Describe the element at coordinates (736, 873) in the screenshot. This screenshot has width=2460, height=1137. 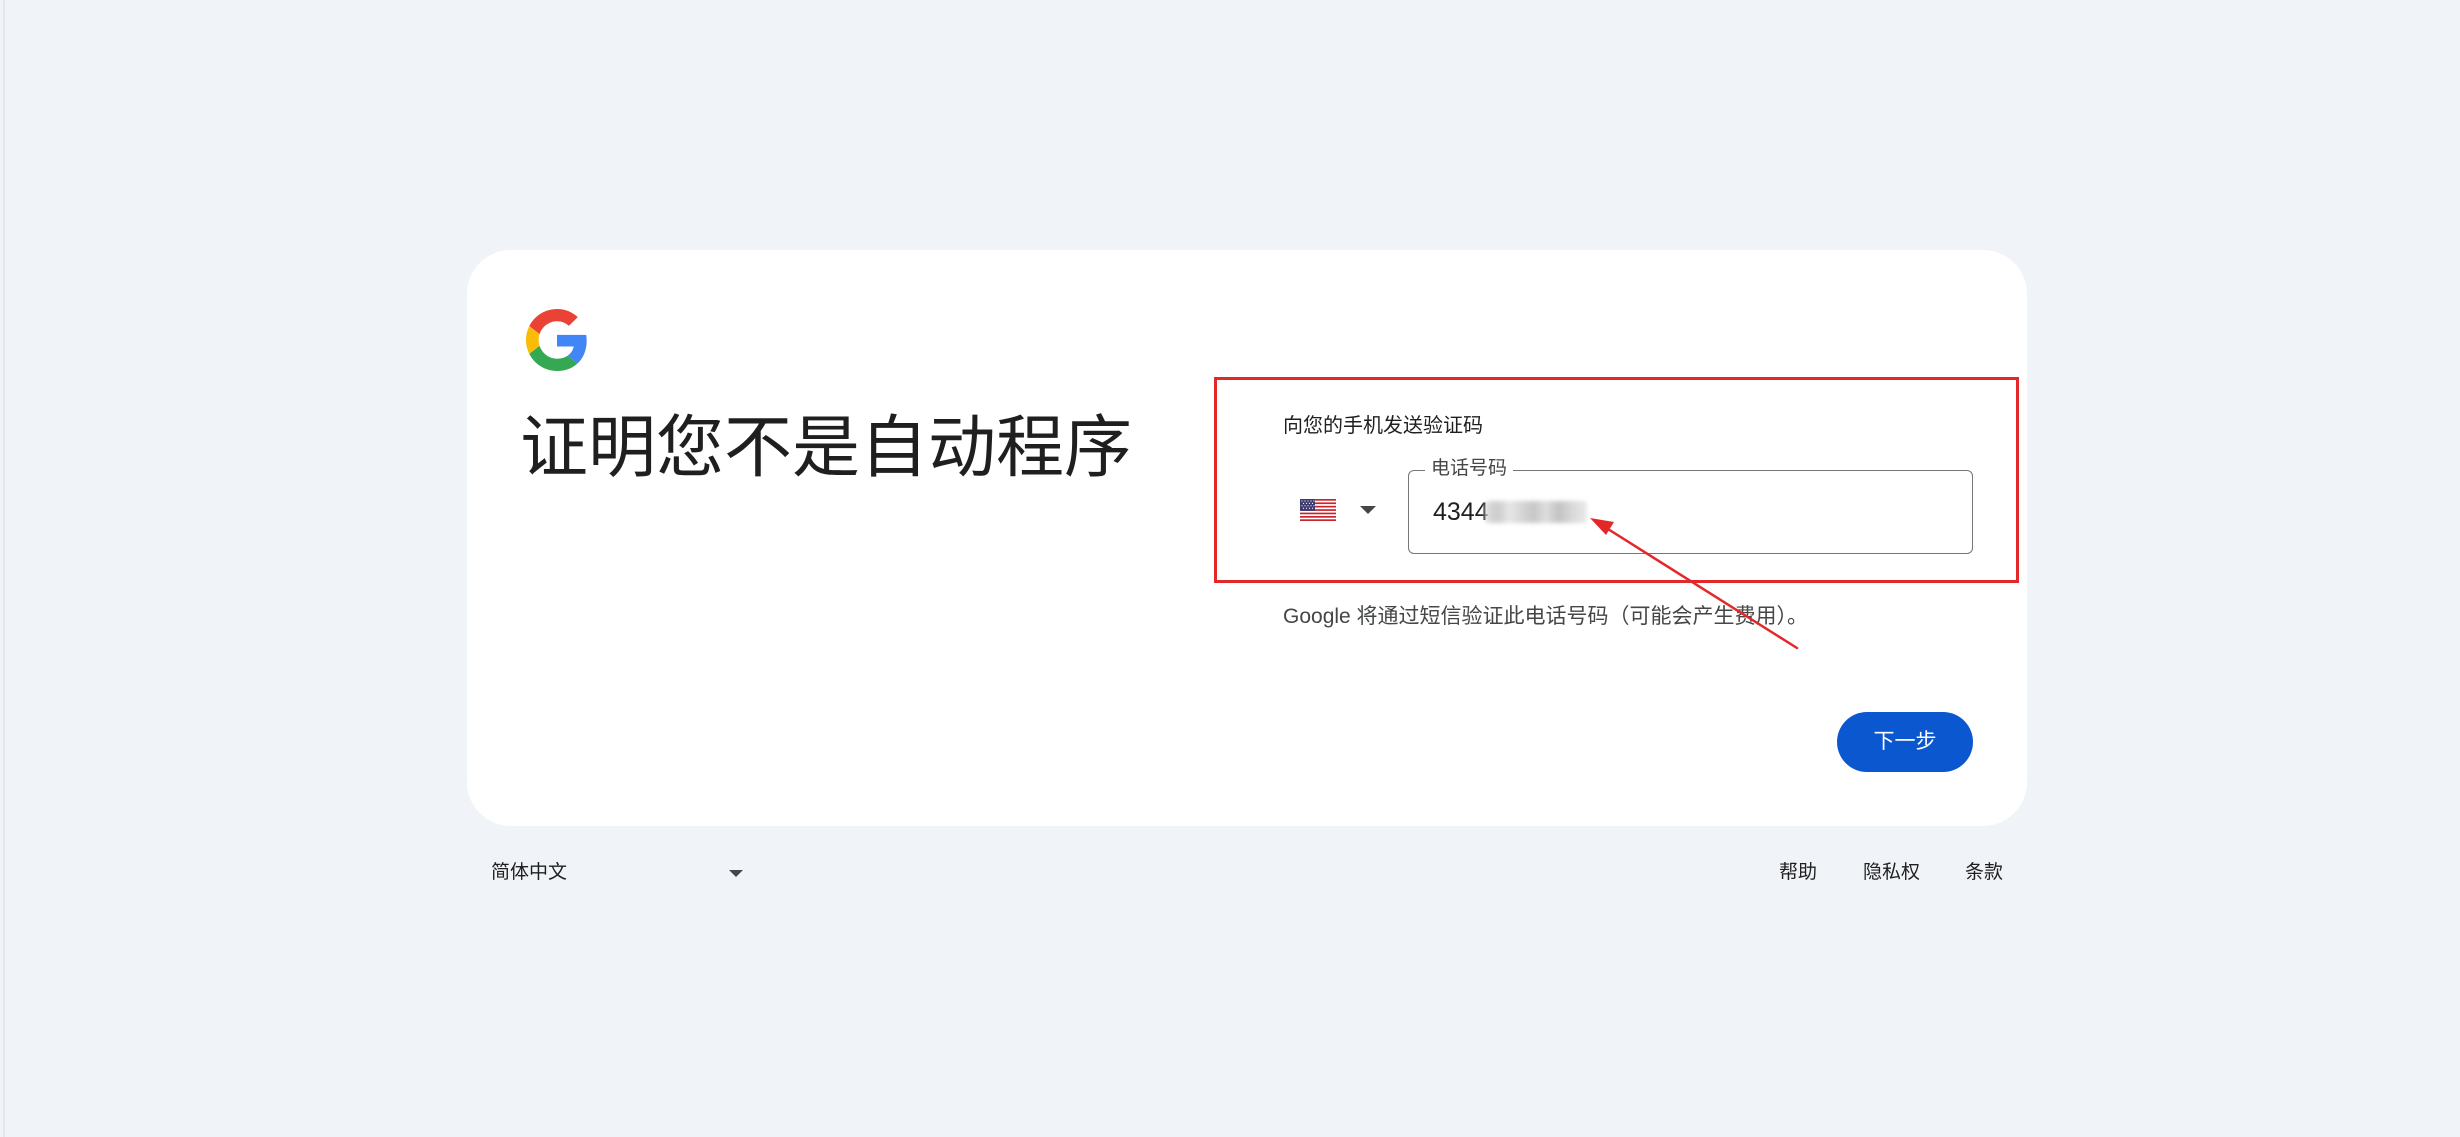
I see `chevron-down-icon` at that location.